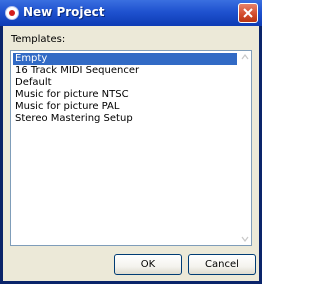  What do you see at coordinates (148, 264) in the screenshot?
I see `ok-button: OK` at bounding box center [148, 264].